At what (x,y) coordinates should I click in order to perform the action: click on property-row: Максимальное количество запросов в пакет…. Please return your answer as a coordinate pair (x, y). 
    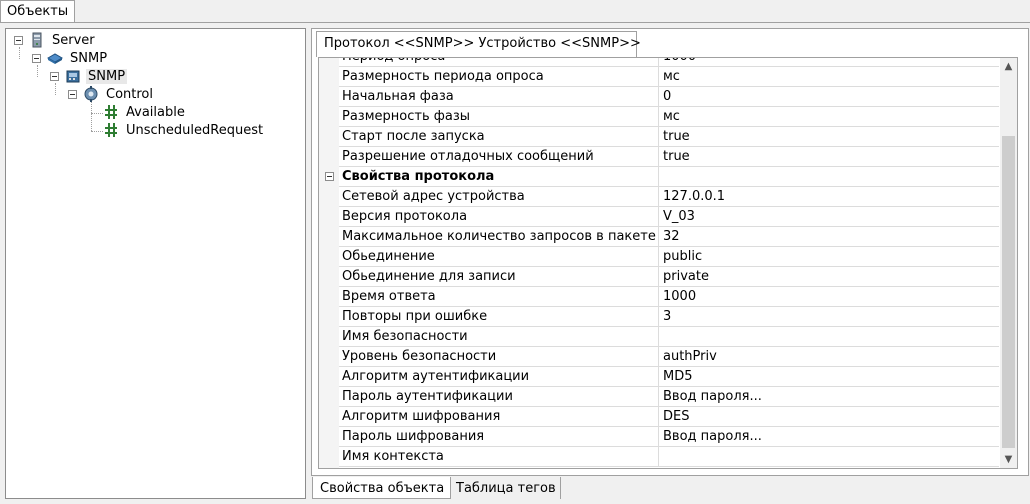
    Looking at the image, I should click on (669, 237).